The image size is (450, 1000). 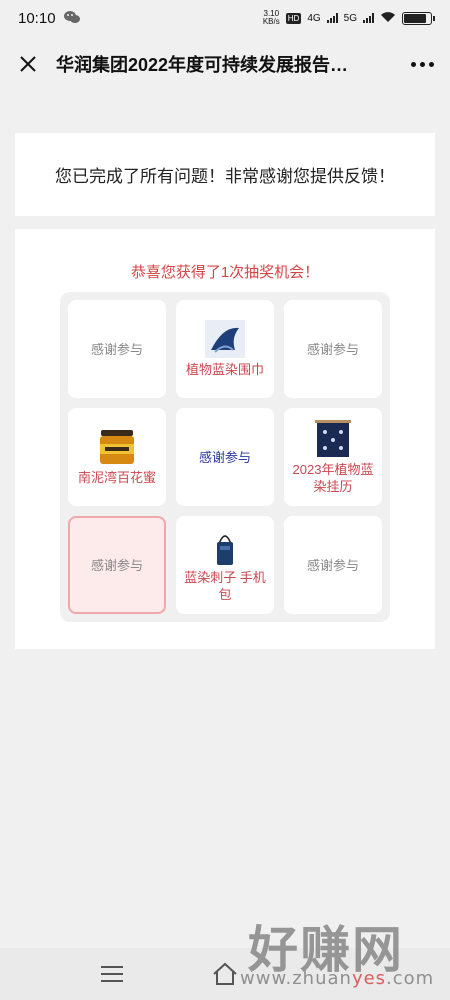 I want to click on draw-button-label: 感谢参与, so click(x=224, y=457).